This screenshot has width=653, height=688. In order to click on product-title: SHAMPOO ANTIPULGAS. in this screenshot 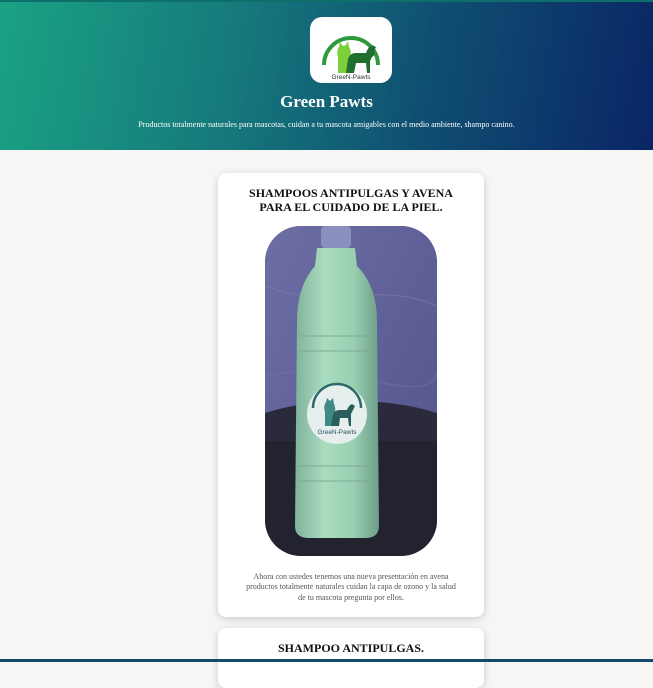, I will do `click(350, 648)`.